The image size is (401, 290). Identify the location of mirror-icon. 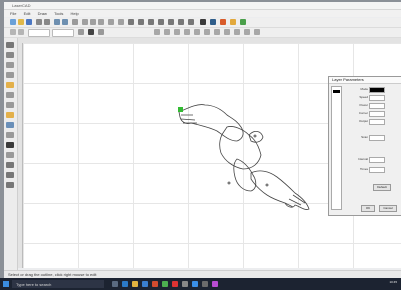
(141, 22).